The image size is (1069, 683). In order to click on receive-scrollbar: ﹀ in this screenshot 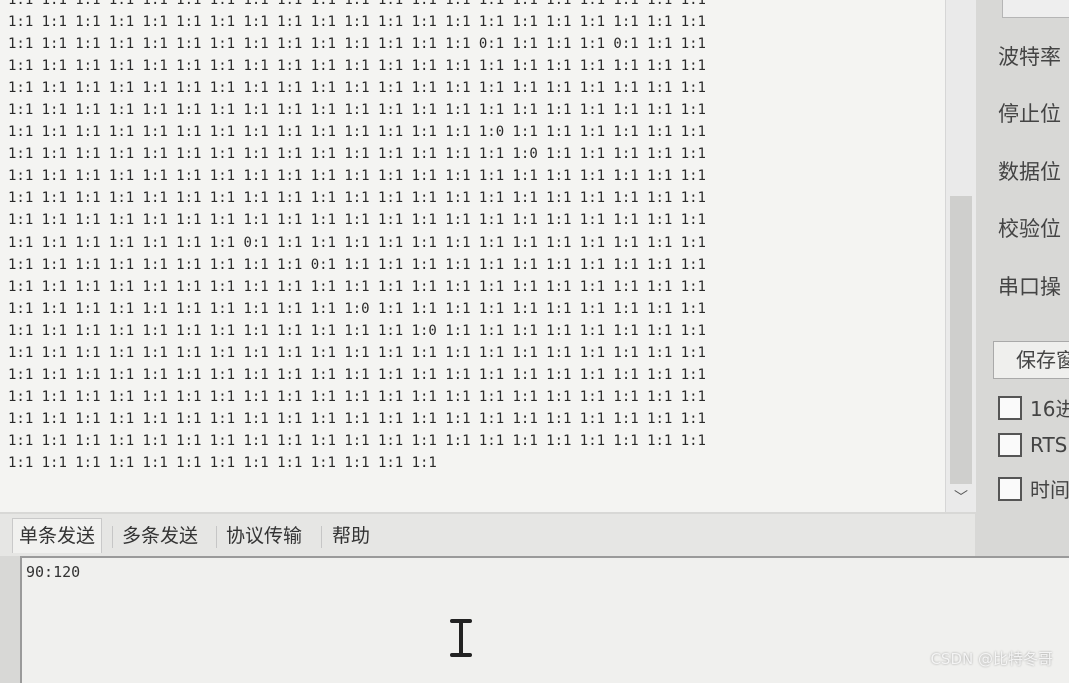, I will do `click(960, 256)`.